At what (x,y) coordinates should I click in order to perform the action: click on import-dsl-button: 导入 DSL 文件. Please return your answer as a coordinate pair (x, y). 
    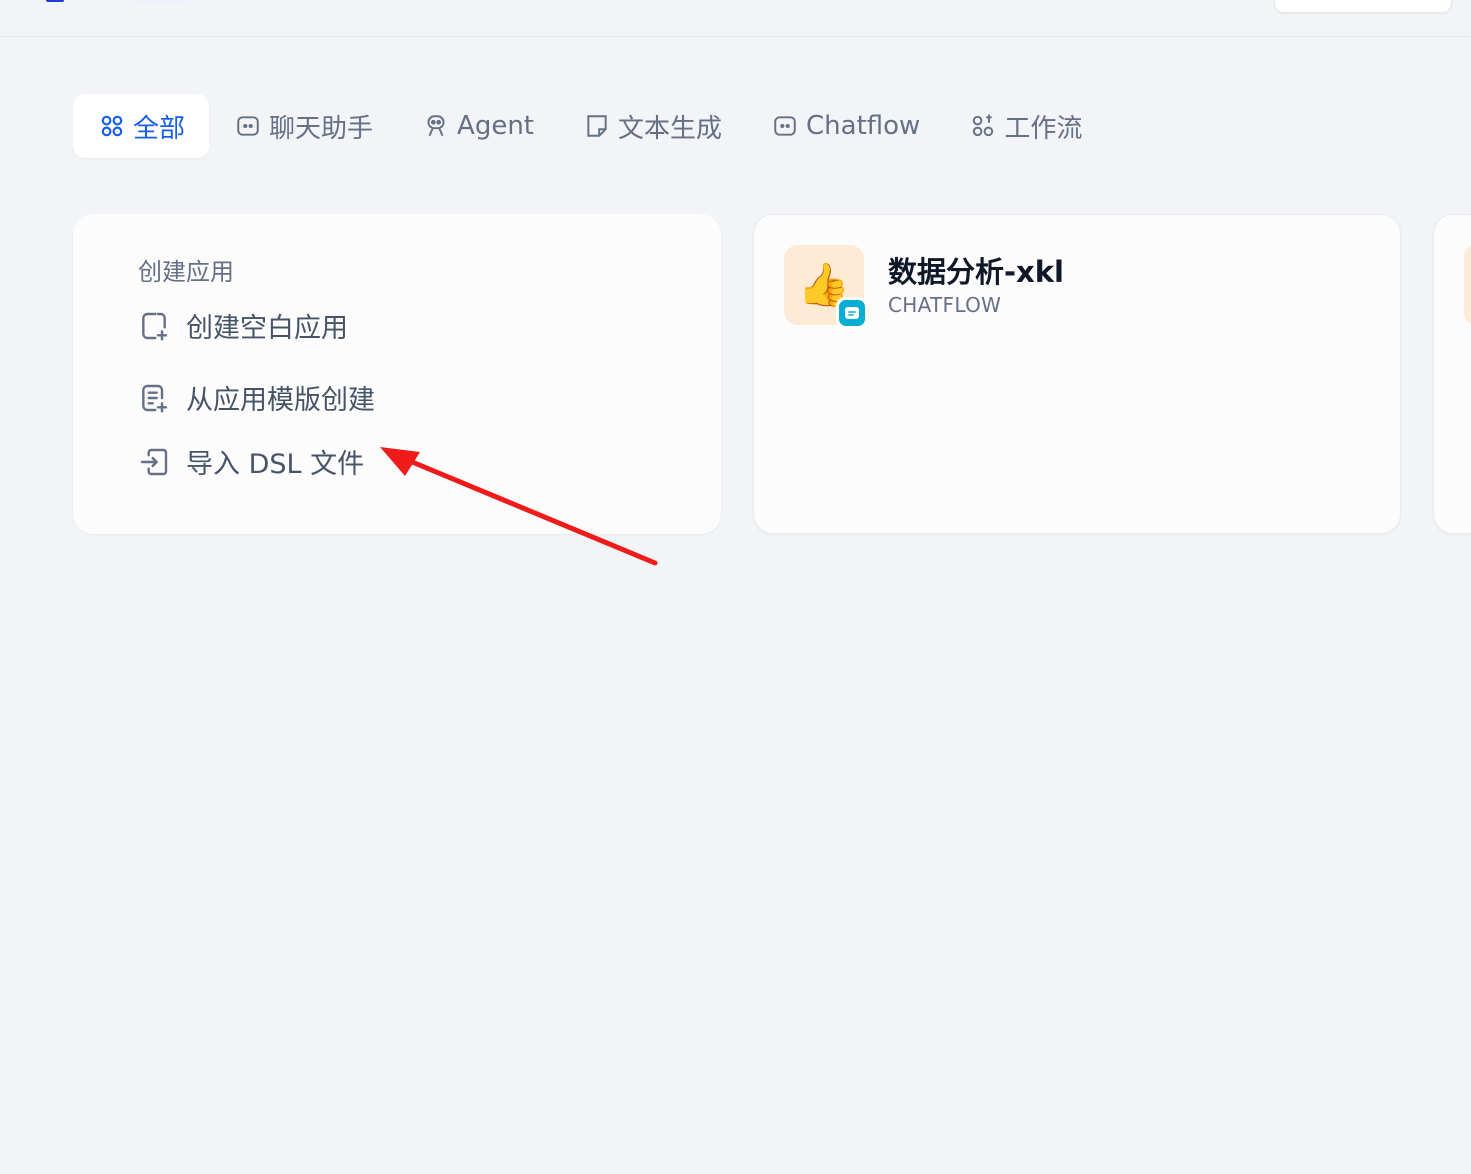
    Looking at the image, I should click on (251, 461).